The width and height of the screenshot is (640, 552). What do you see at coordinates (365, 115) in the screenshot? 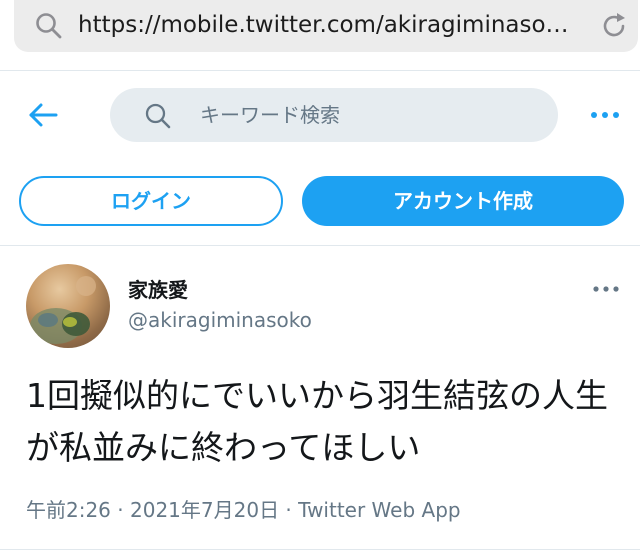
I see `search-input` at bounding box center [365, 115].